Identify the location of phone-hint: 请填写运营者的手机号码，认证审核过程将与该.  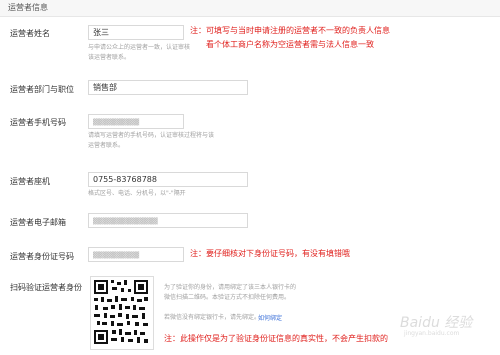
(151, 135).